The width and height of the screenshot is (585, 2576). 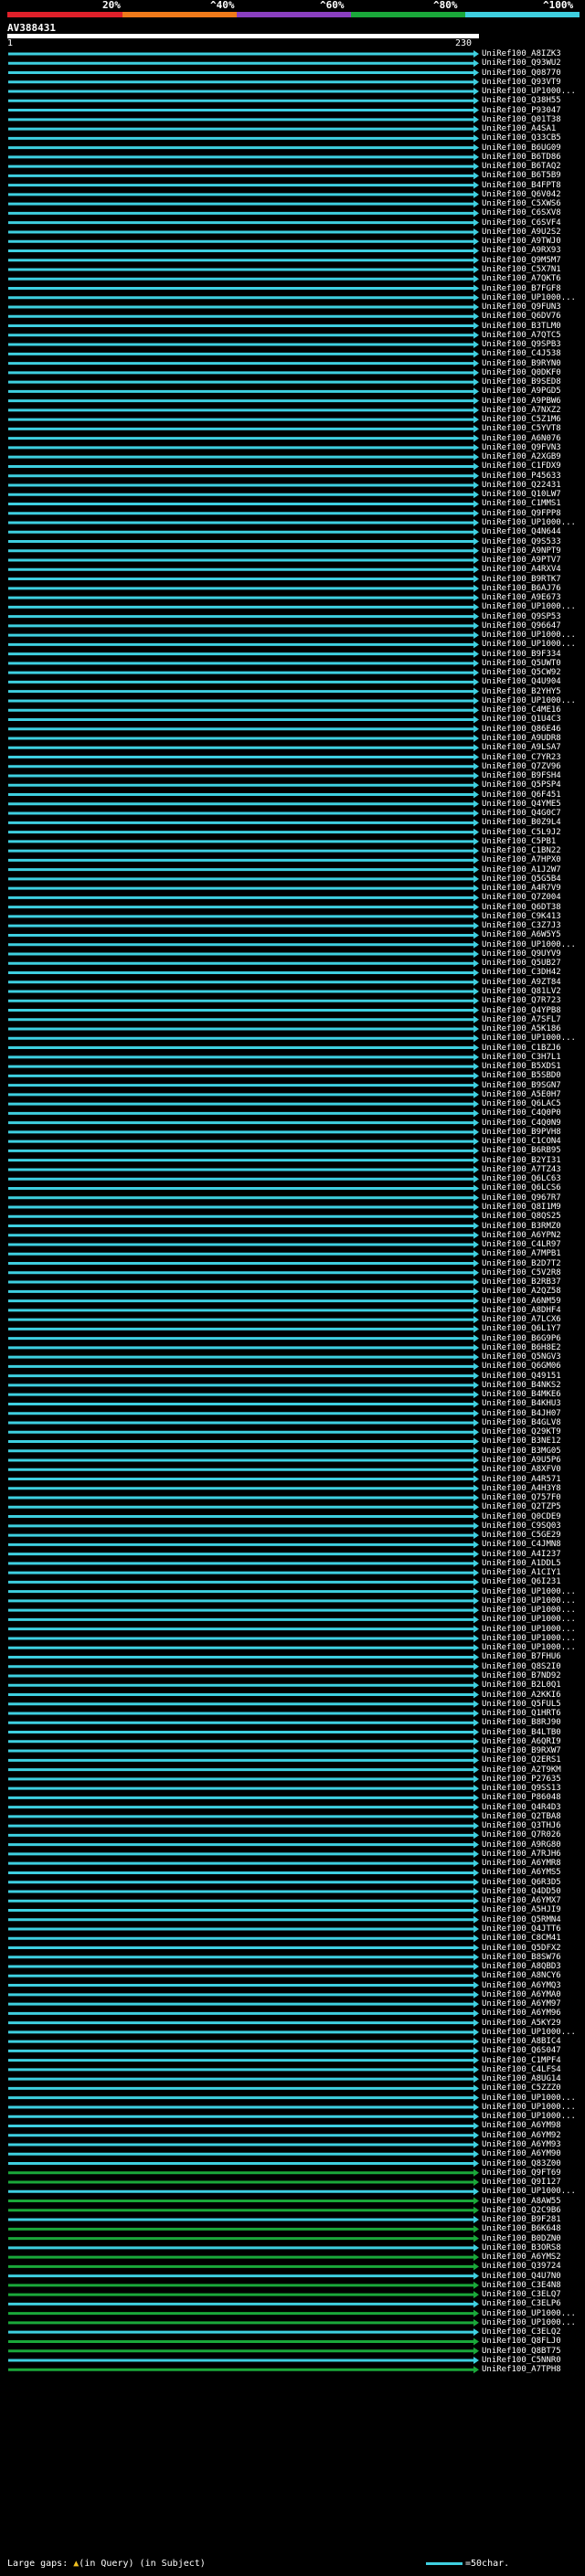 I want to click on hit-label: UniRef100_C3ELP6, so click(x=521, y=2303).